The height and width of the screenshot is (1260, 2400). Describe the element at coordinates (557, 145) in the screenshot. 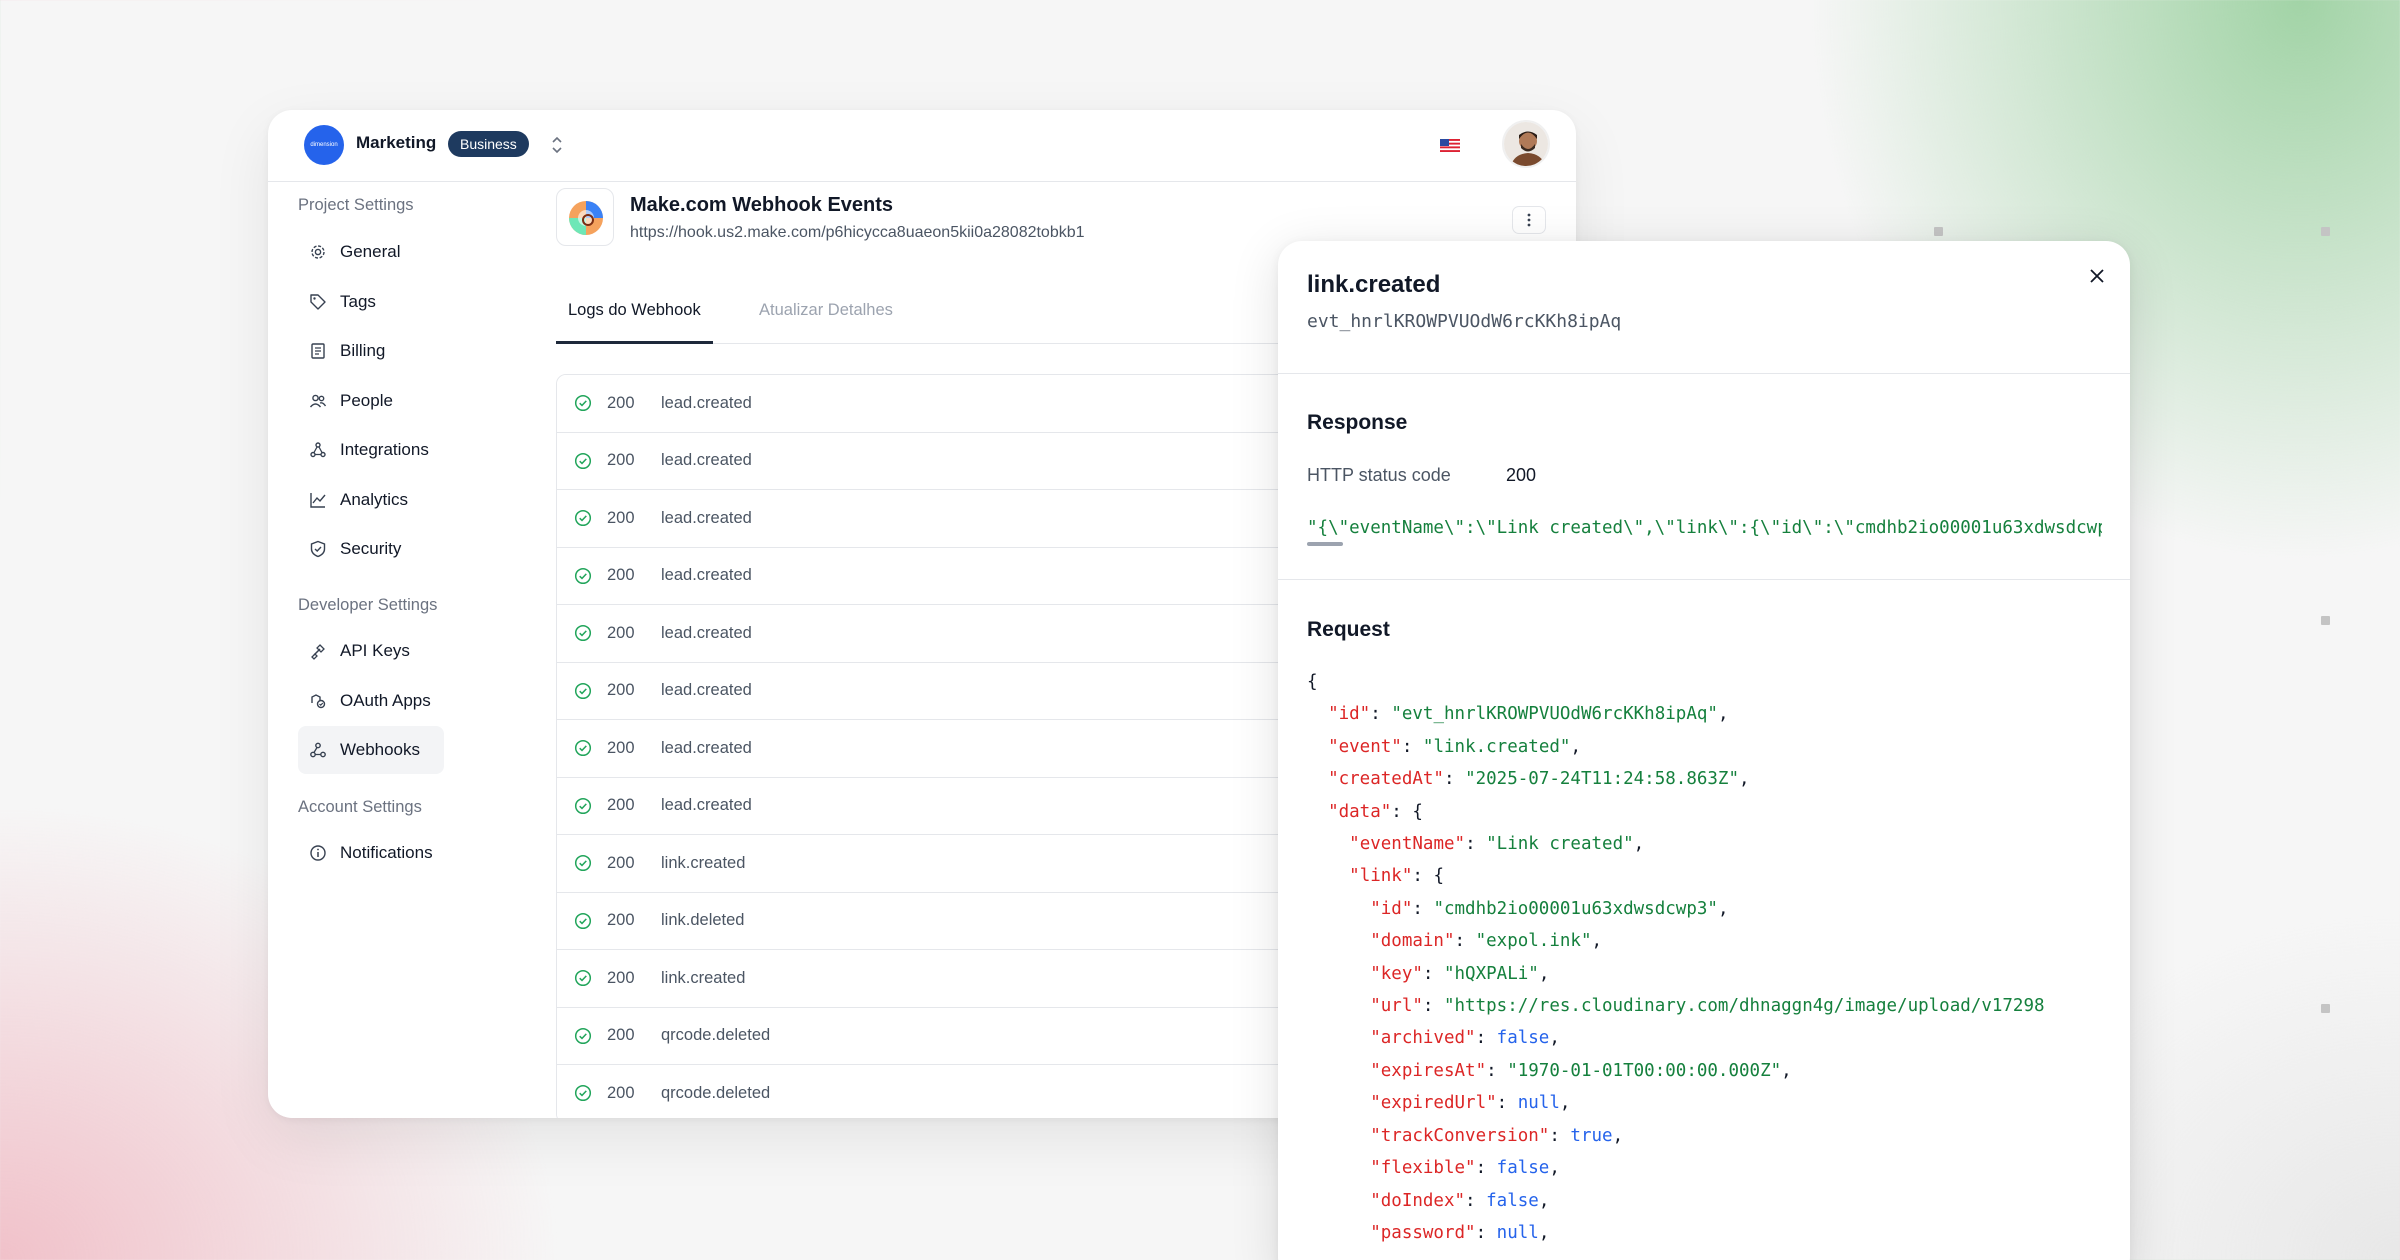

I see `chevron-up-down-icon` at that location.